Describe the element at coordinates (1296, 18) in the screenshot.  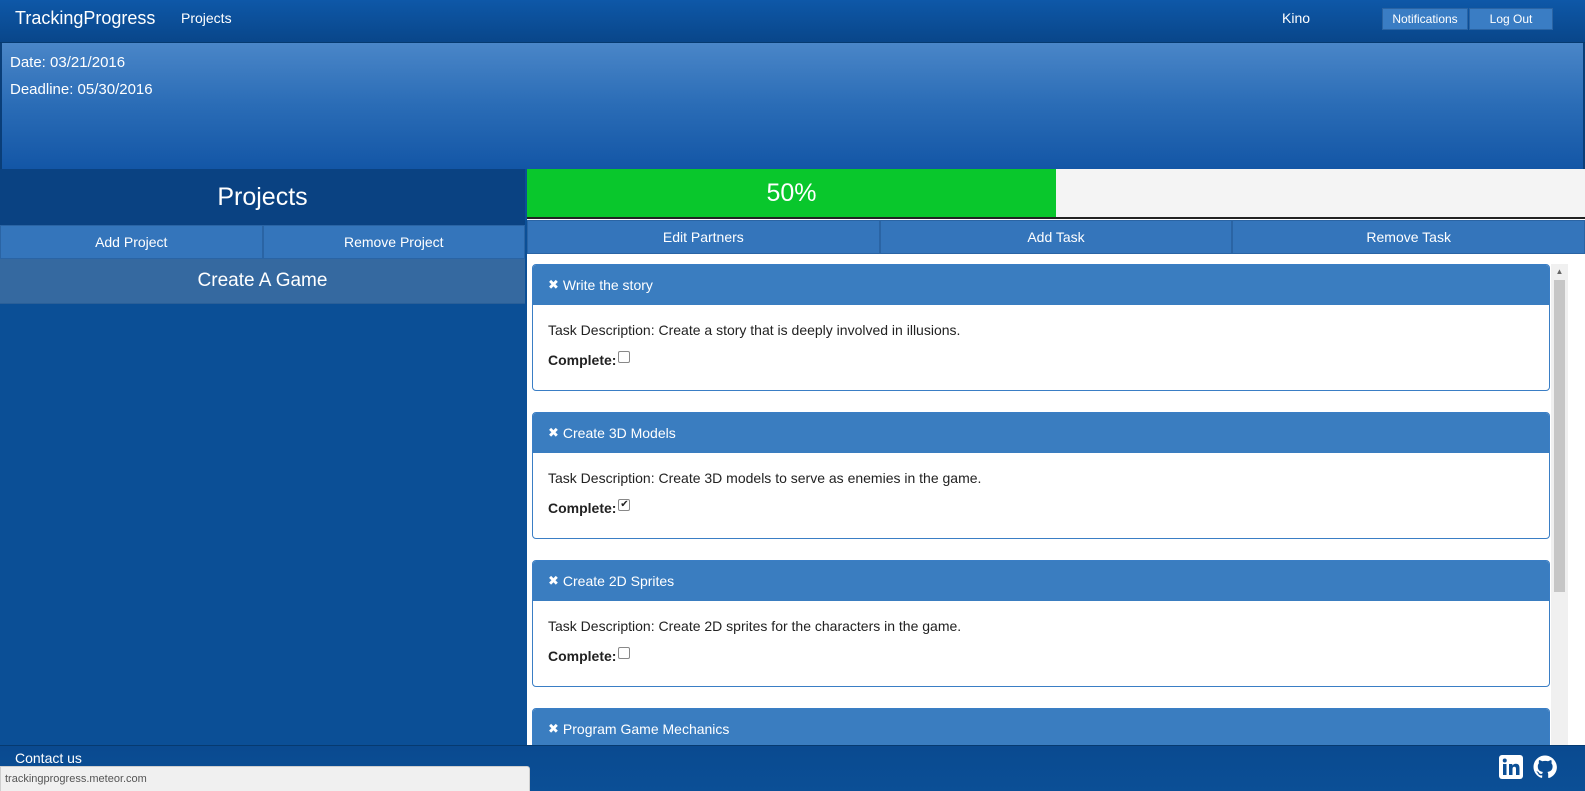
I see `user-name: Kino` at that location.